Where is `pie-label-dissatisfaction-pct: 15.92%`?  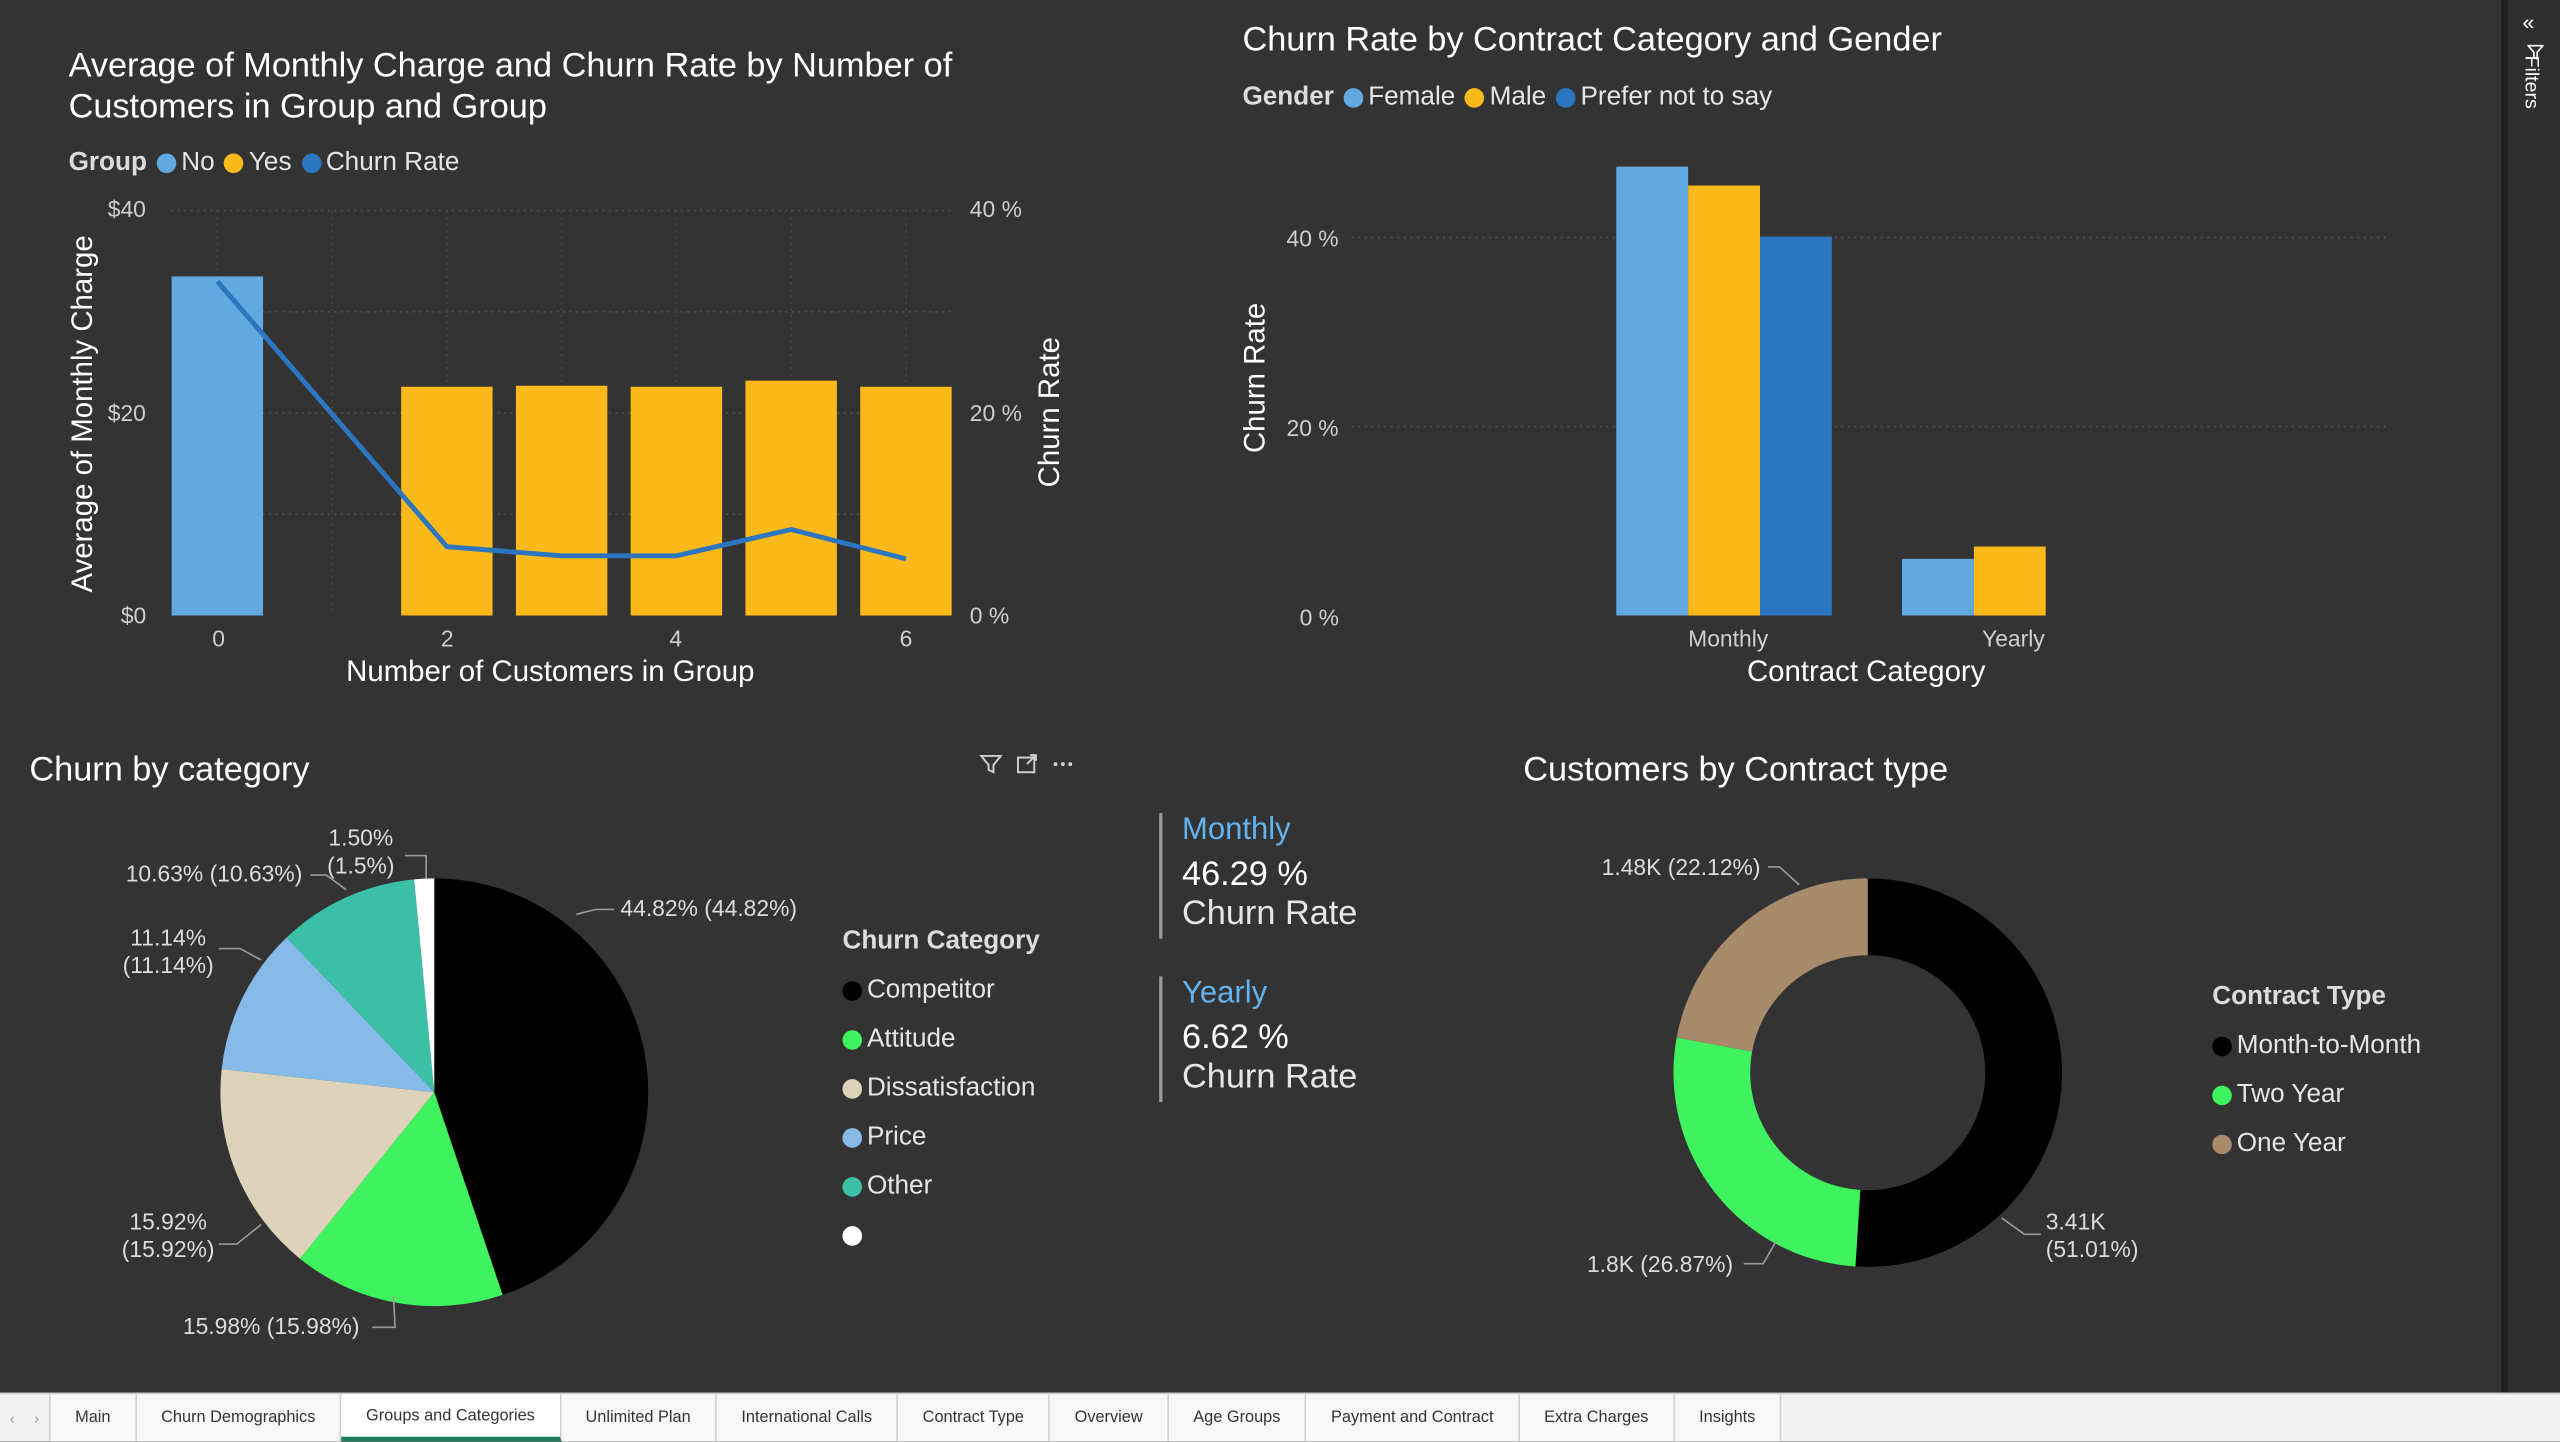 pie-label-dissatisfaction-pct: 15.92% is located at coordinates (168, 1221).